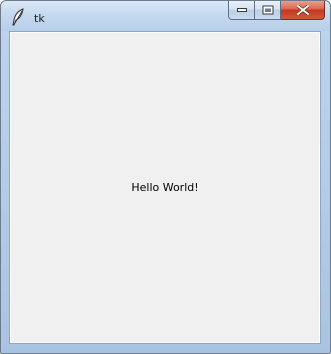 Image resolution: width=331 pixels, height=354 pixels. What do you see at coordinates (39, 18) in the screenshot?
I see `window-title: tk` at bounding box center [39, 18].